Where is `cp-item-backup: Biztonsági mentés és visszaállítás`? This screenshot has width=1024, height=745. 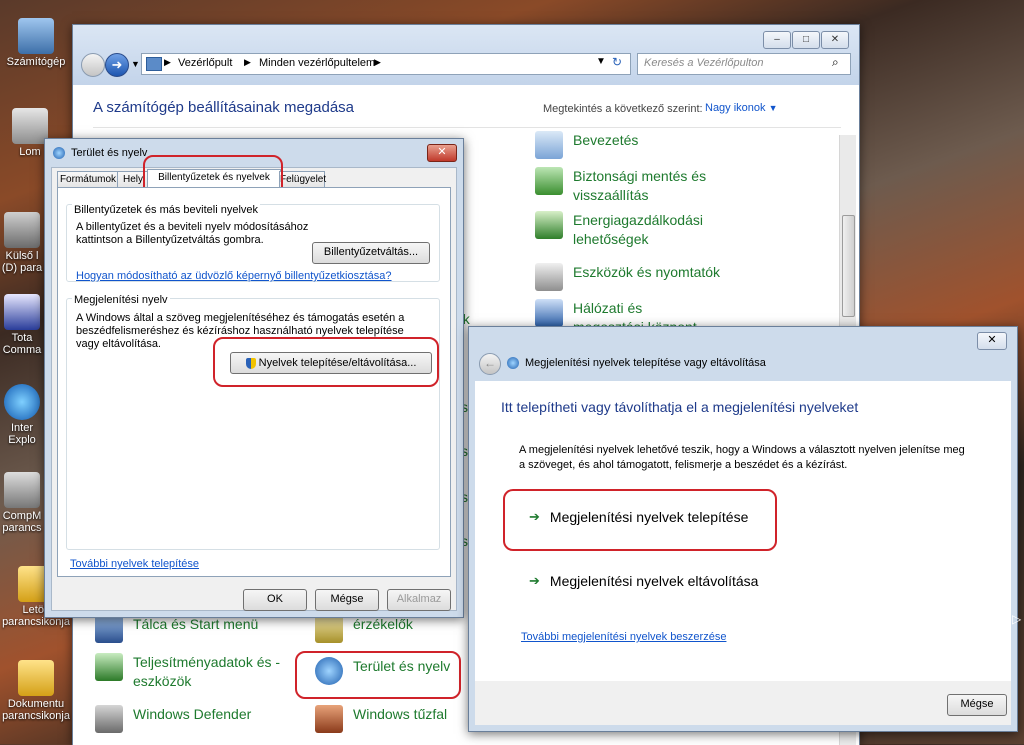 cp-item-backup: Biztonsági mentés és visszaállítás is located at coordinates (640, 186).